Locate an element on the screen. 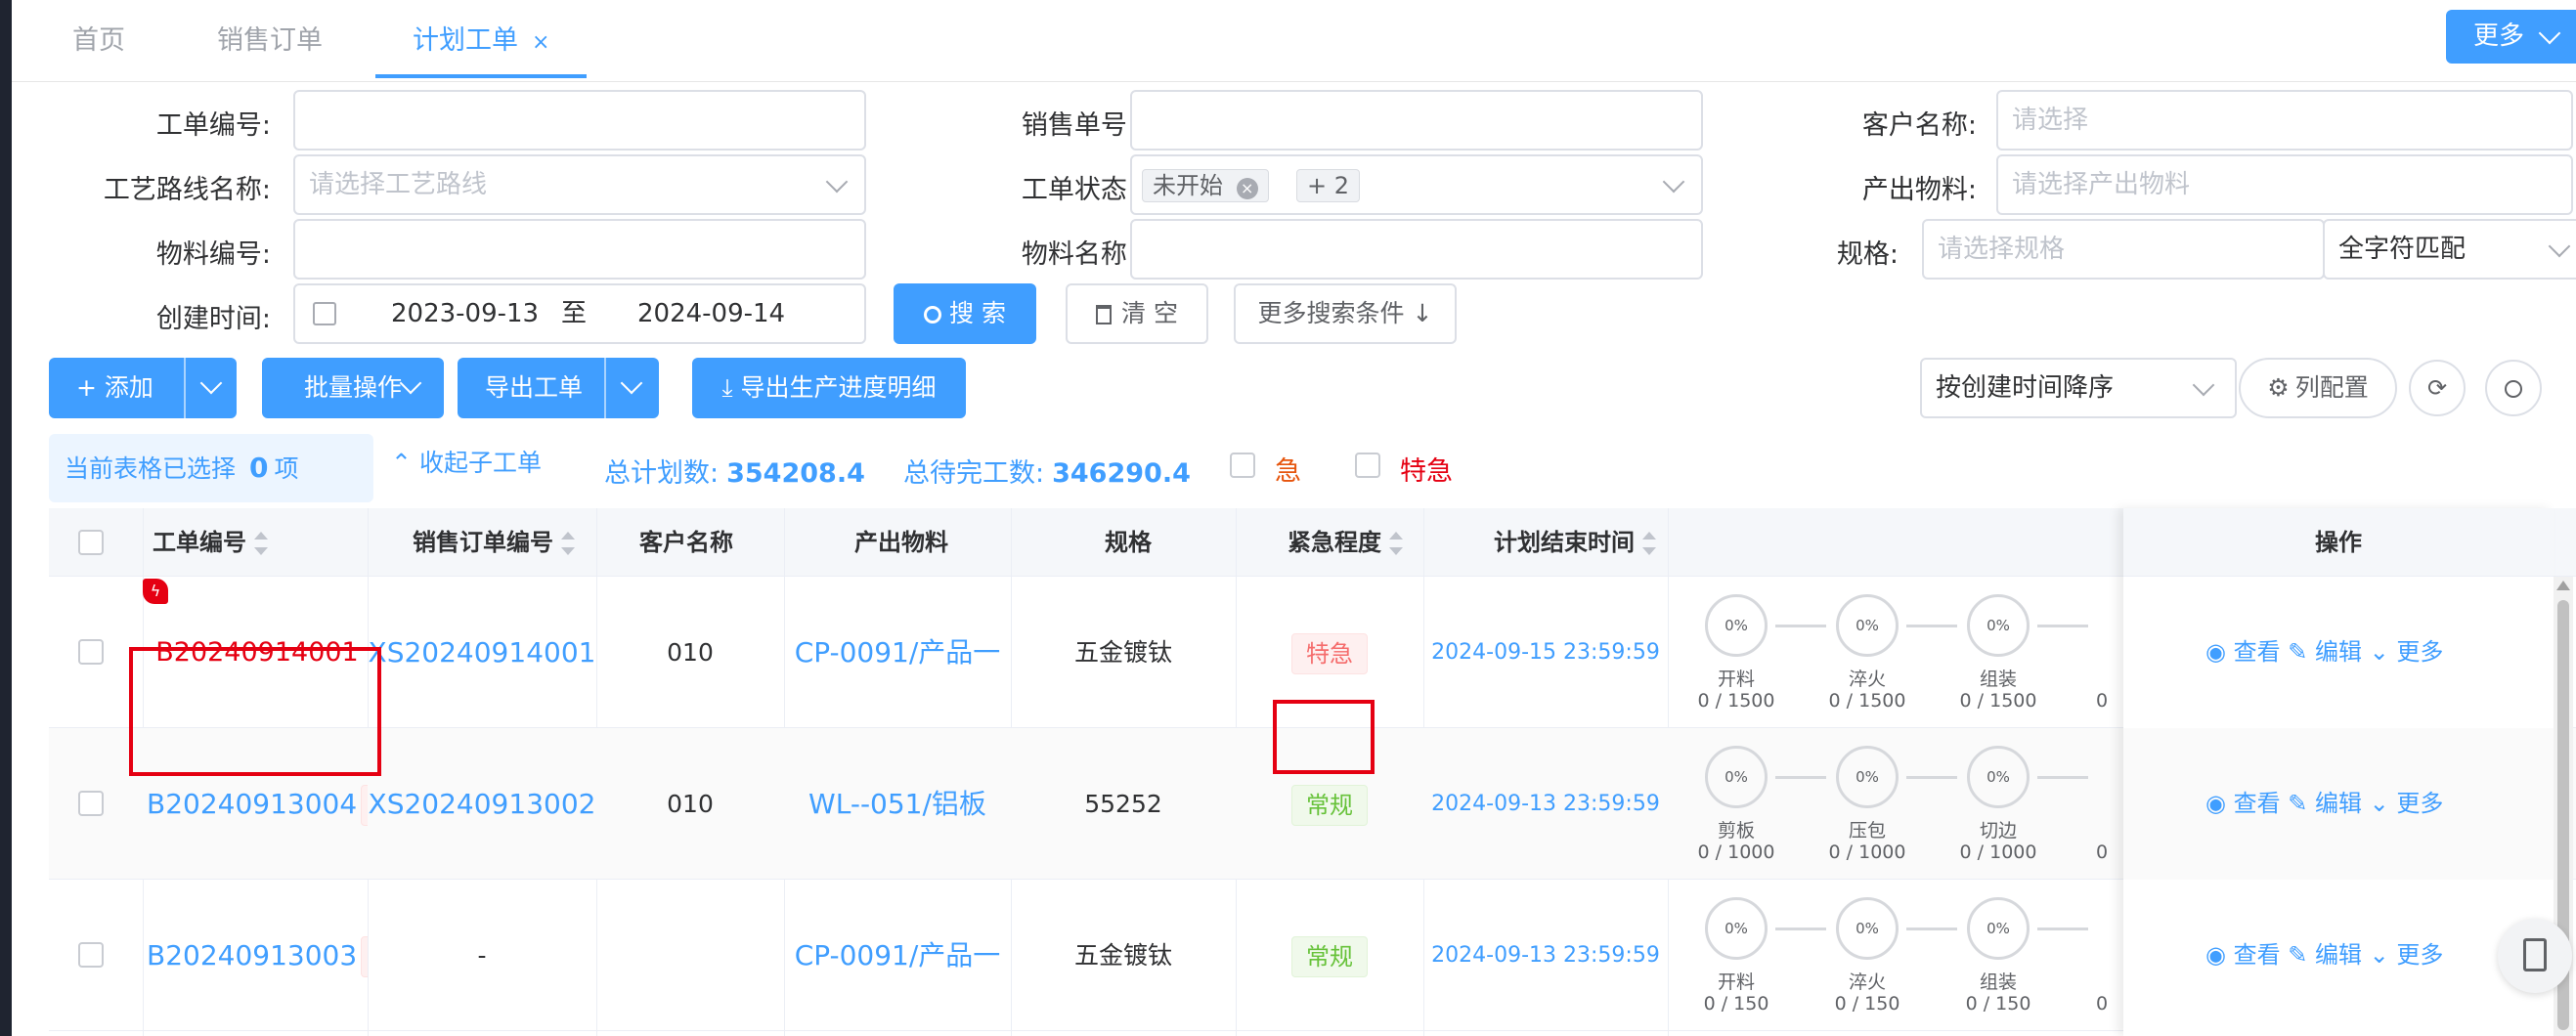  export-work-order-button: 导出工单 is located at coordinates (558, 388).